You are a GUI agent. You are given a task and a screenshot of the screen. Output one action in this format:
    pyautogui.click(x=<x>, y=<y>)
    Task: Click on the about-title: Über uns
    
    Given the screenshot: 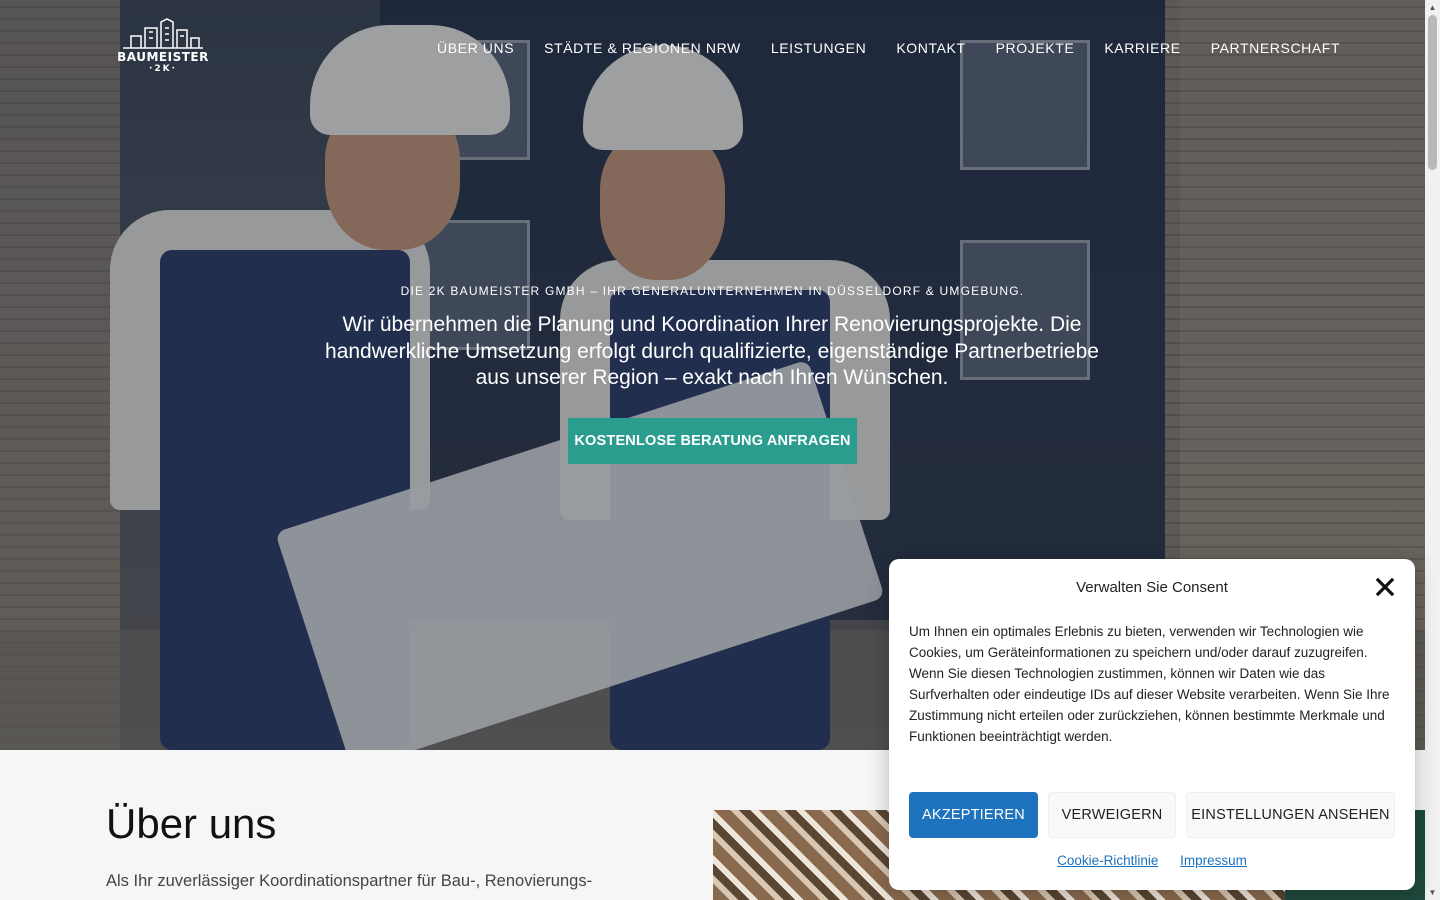 What is the action you would take?
    pyautogui.click(x=191, y=823)
    